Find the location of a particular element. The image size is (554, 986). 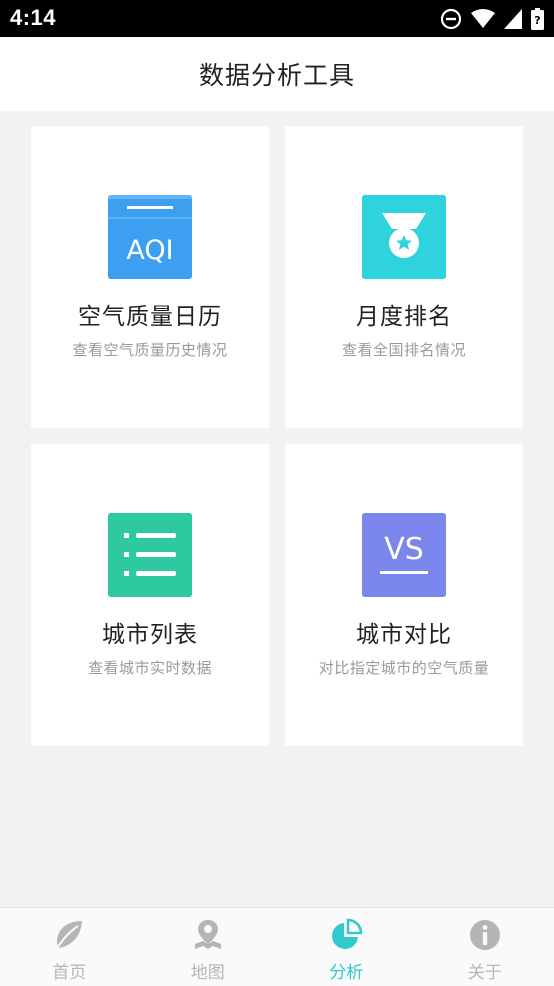

svg-text: AQI is located at coordinates (149, 250).